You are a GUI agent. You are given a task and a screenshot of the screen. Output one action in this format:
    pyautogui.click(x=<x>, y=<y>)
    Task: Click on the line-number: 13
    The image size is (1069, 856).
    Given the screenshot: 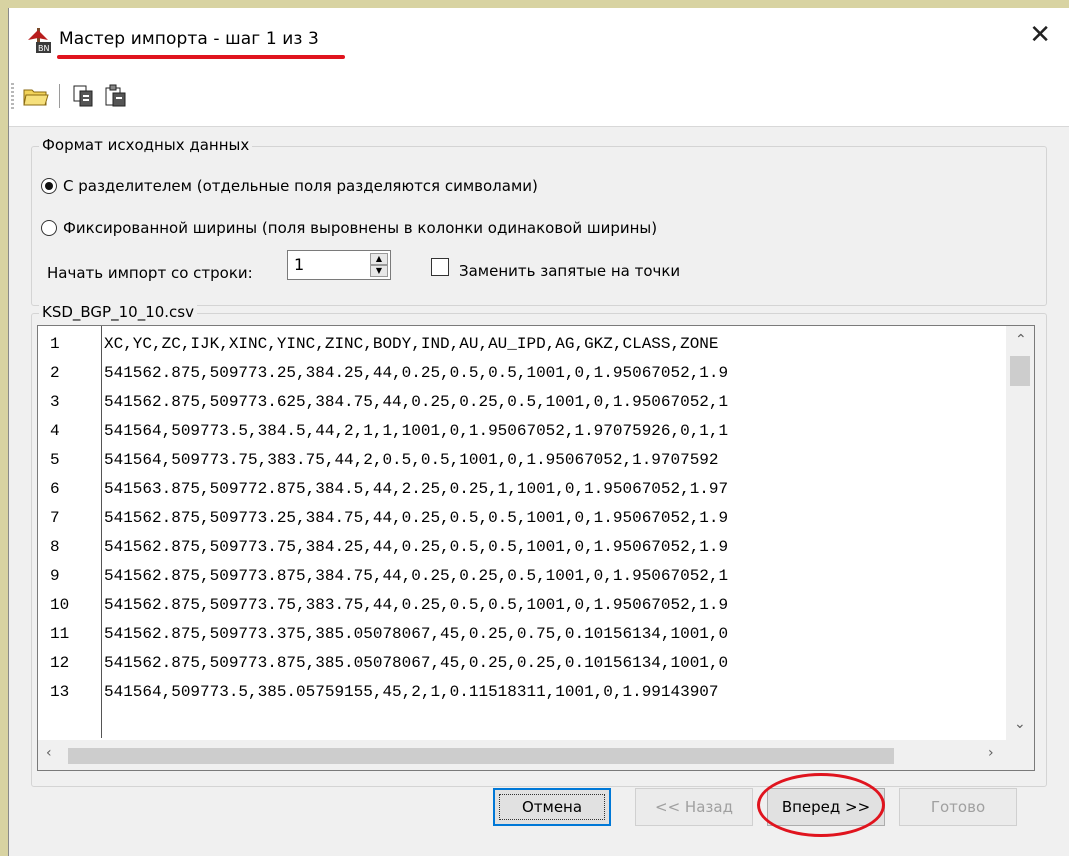 What is the action you would take?
    pyautogui.click(x=60, y=692)
    